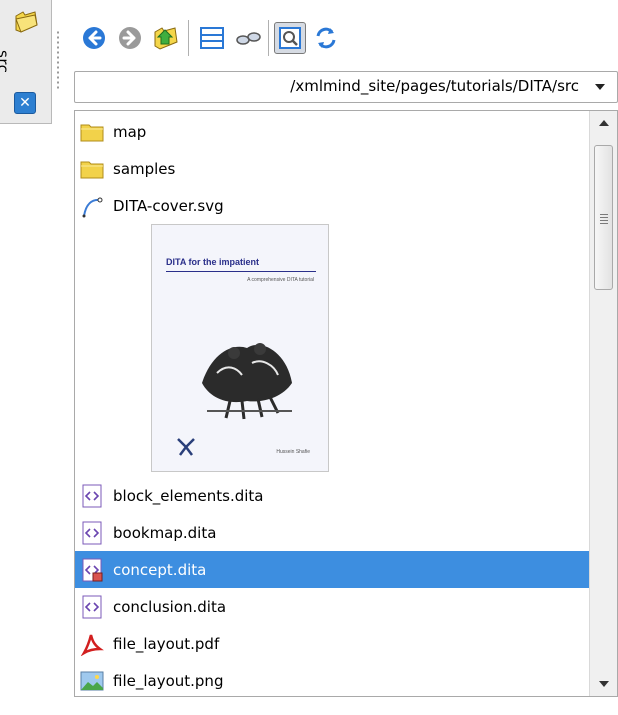 The height and width of the screenshot is (715, 618). What do you see at coordinates (332, 643) in the screenshot?
I see `list-item: file_layout.pdf` at bounding box center [332, 643].